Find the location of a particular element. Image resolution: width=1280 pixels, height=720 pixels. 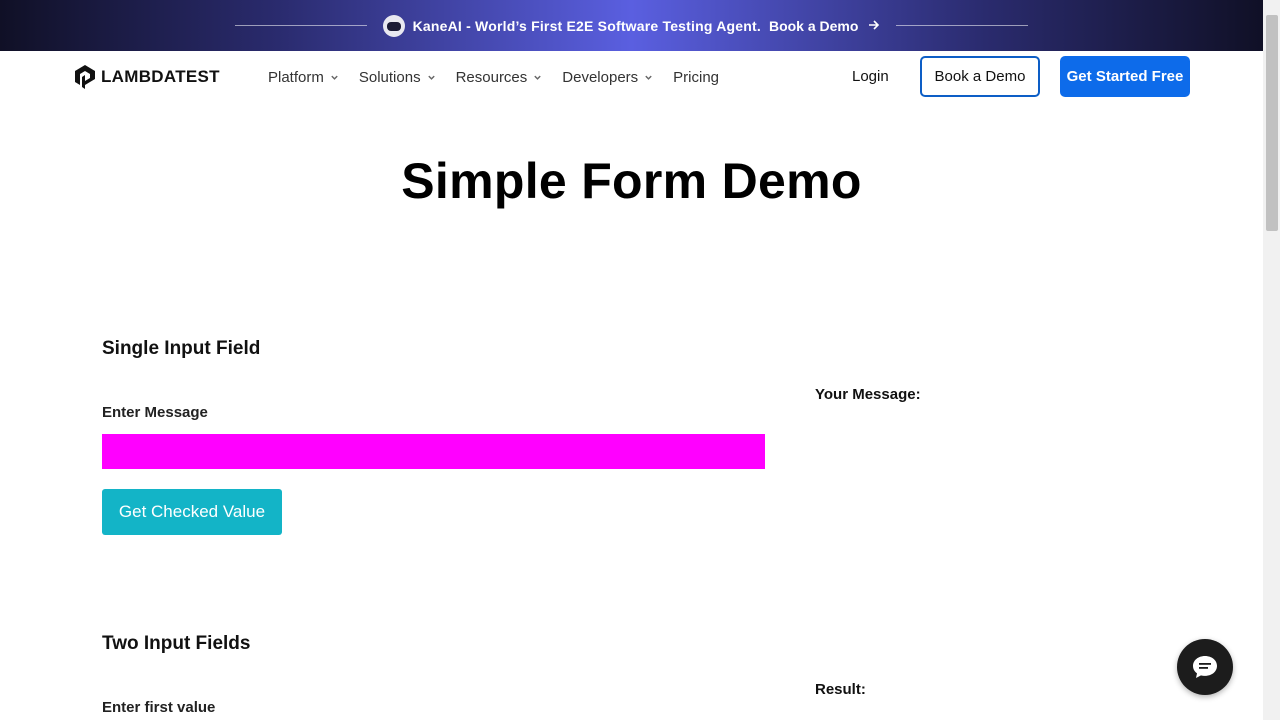

nav-item-pricing: Pricing is located at coordinates (696, 77).